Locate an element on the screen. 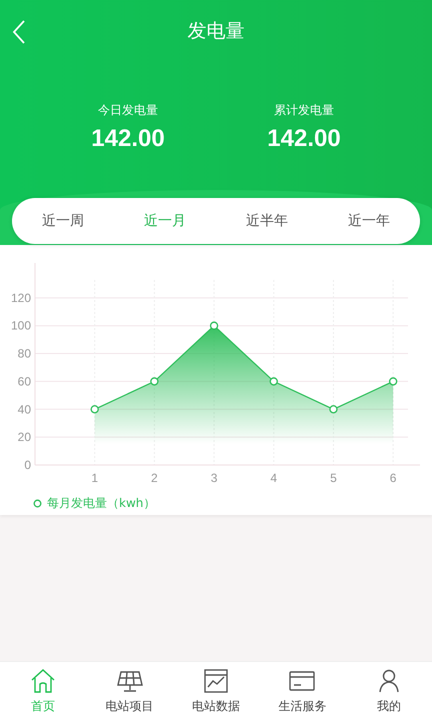 The width and height of the screenshot is (432, 720). y-tick-label: 0 is located at coordinates (27, 465).